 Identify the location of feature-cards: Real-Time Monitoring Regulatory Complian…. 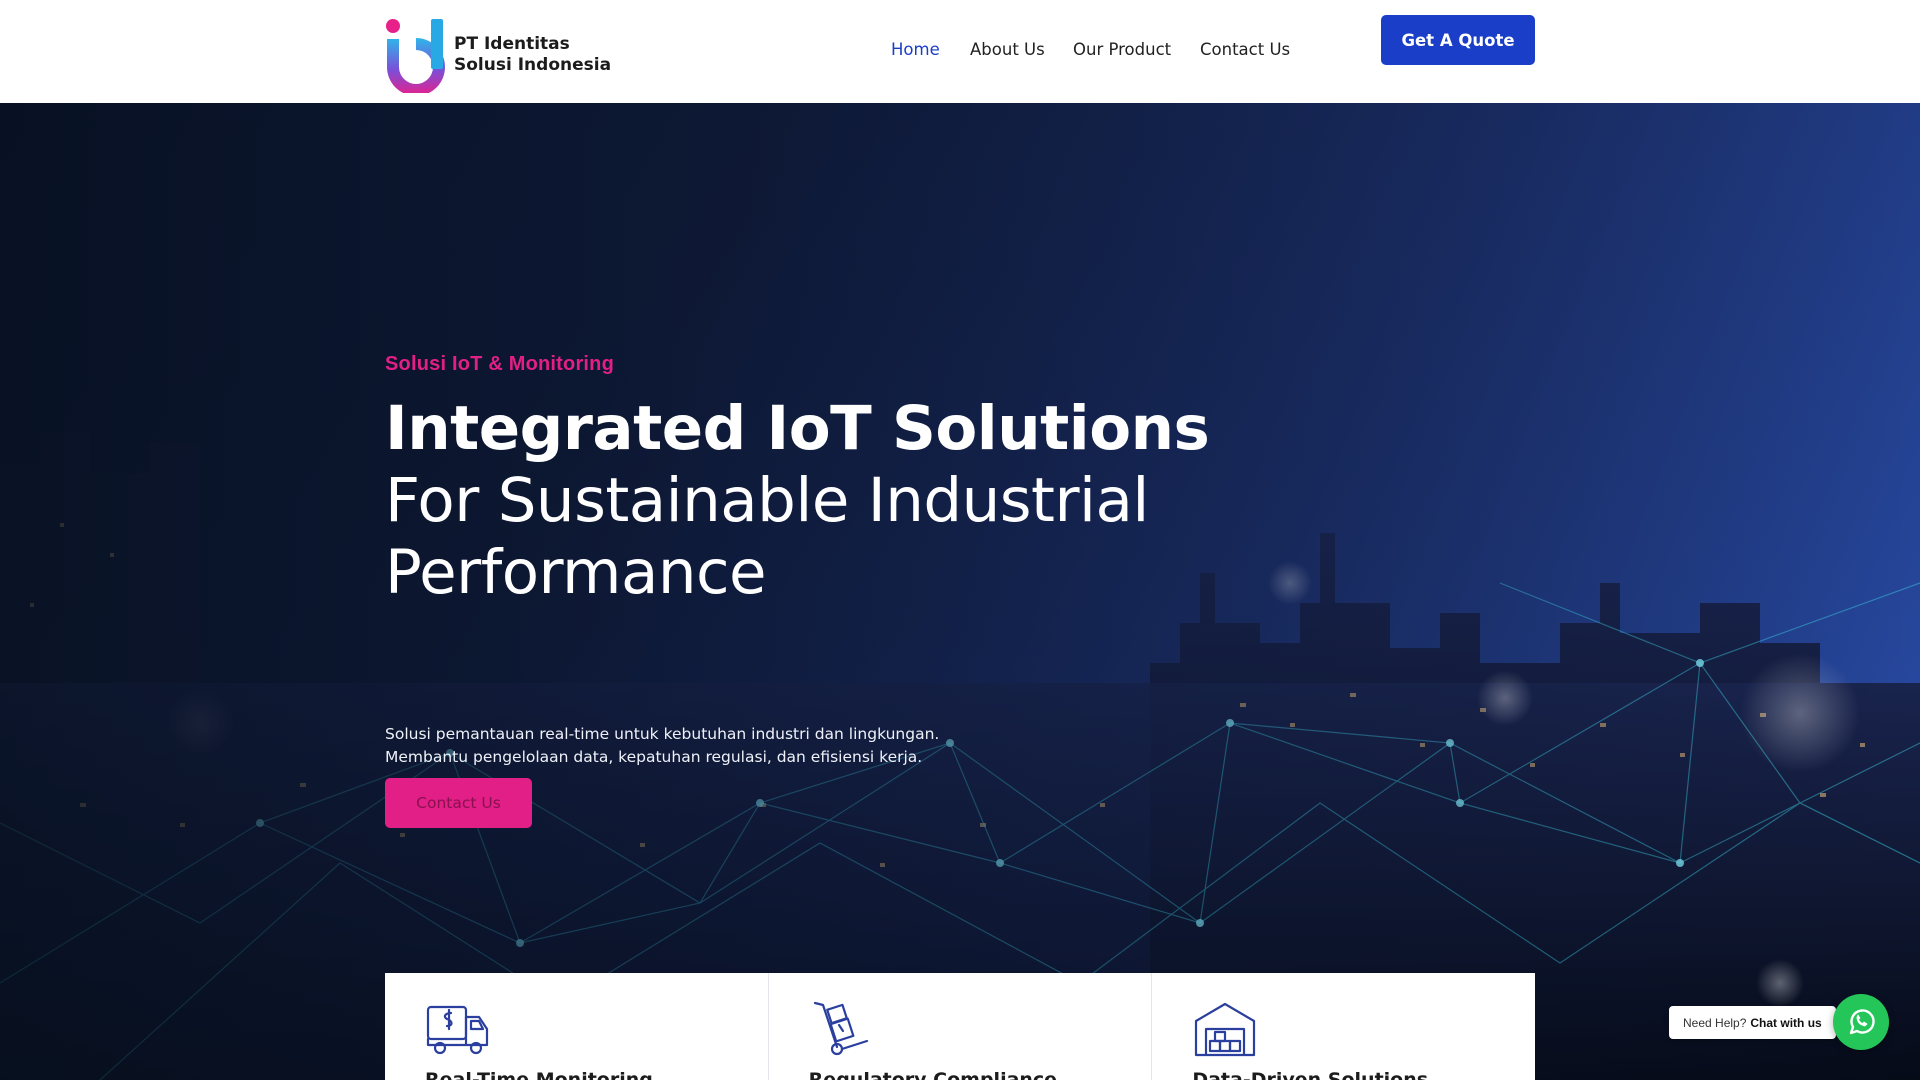
(960, 1026).